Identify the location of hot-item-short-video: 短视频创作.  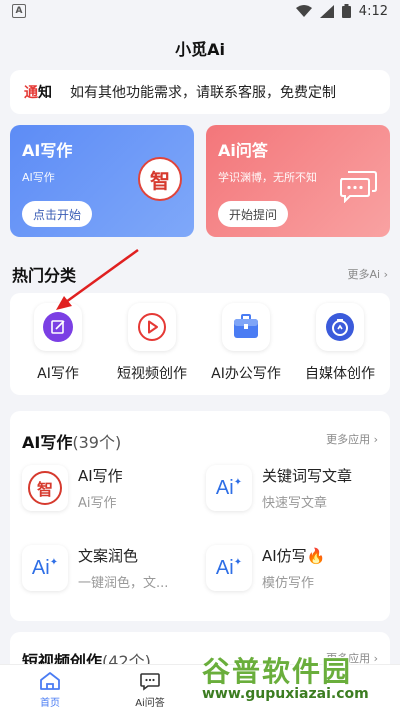
(152, 343).